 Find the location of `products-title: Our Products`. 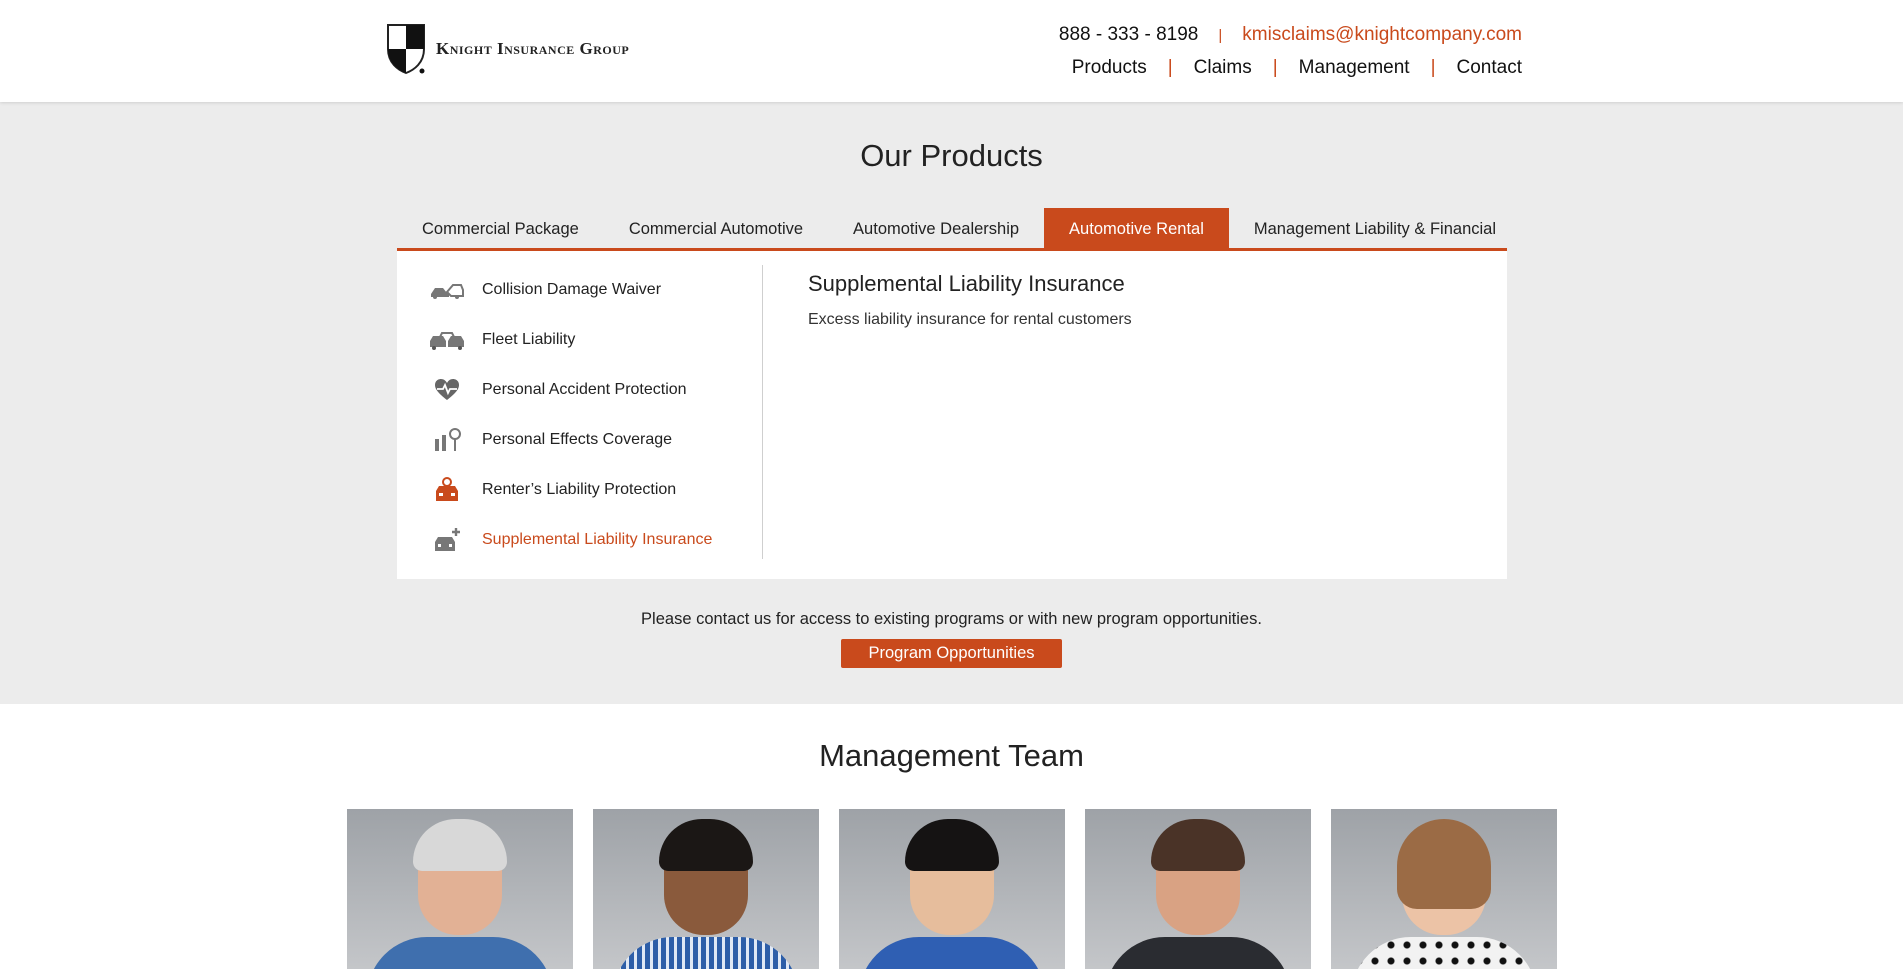

products-title: Our Products is located at coordinates (951, 155).